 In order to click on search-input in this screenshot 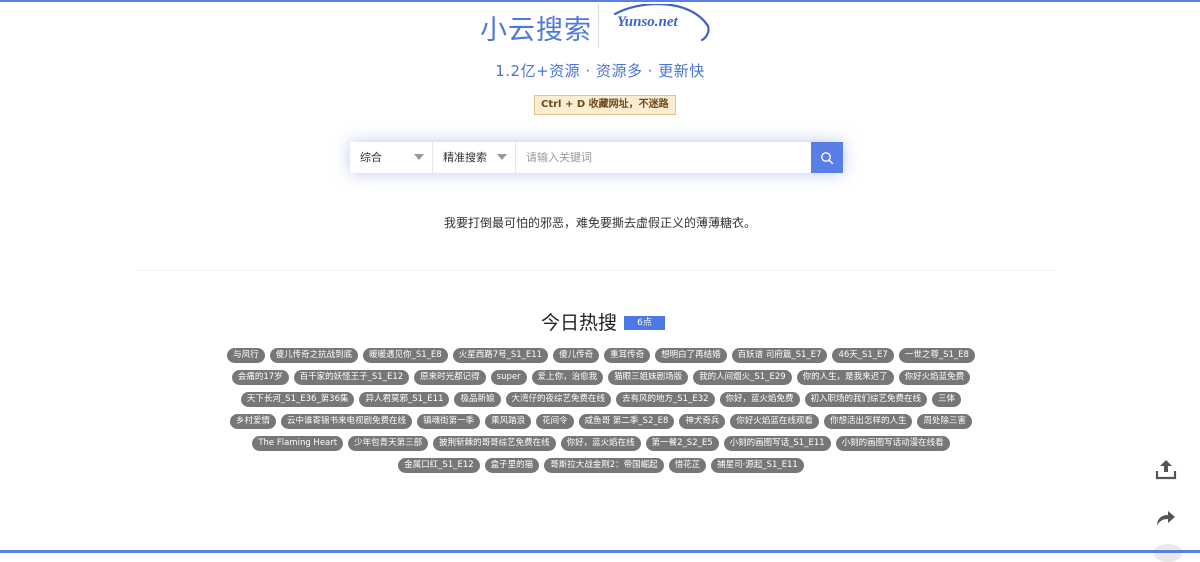, I will do `click(663, 157)`.